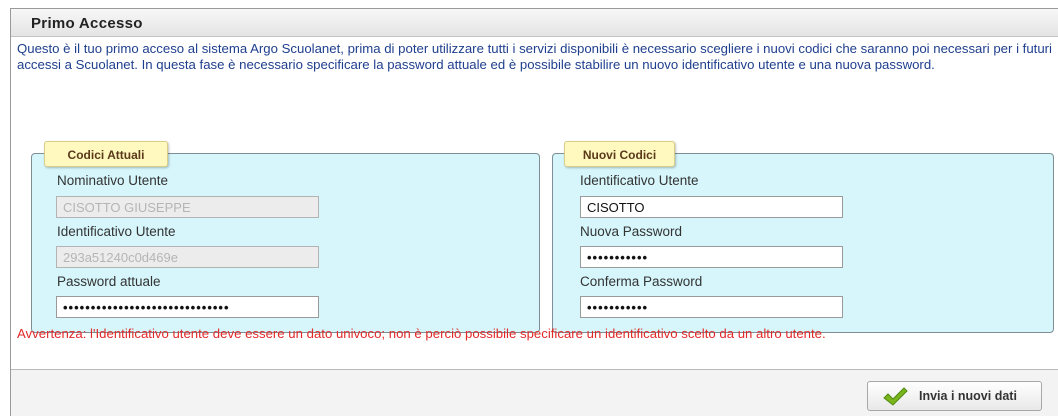 This screenshot has height=416, width=1058. What do you see at coordinates (187, 257) in the screenshot?
I see `current-id-field` at bounding box center [187, 257].